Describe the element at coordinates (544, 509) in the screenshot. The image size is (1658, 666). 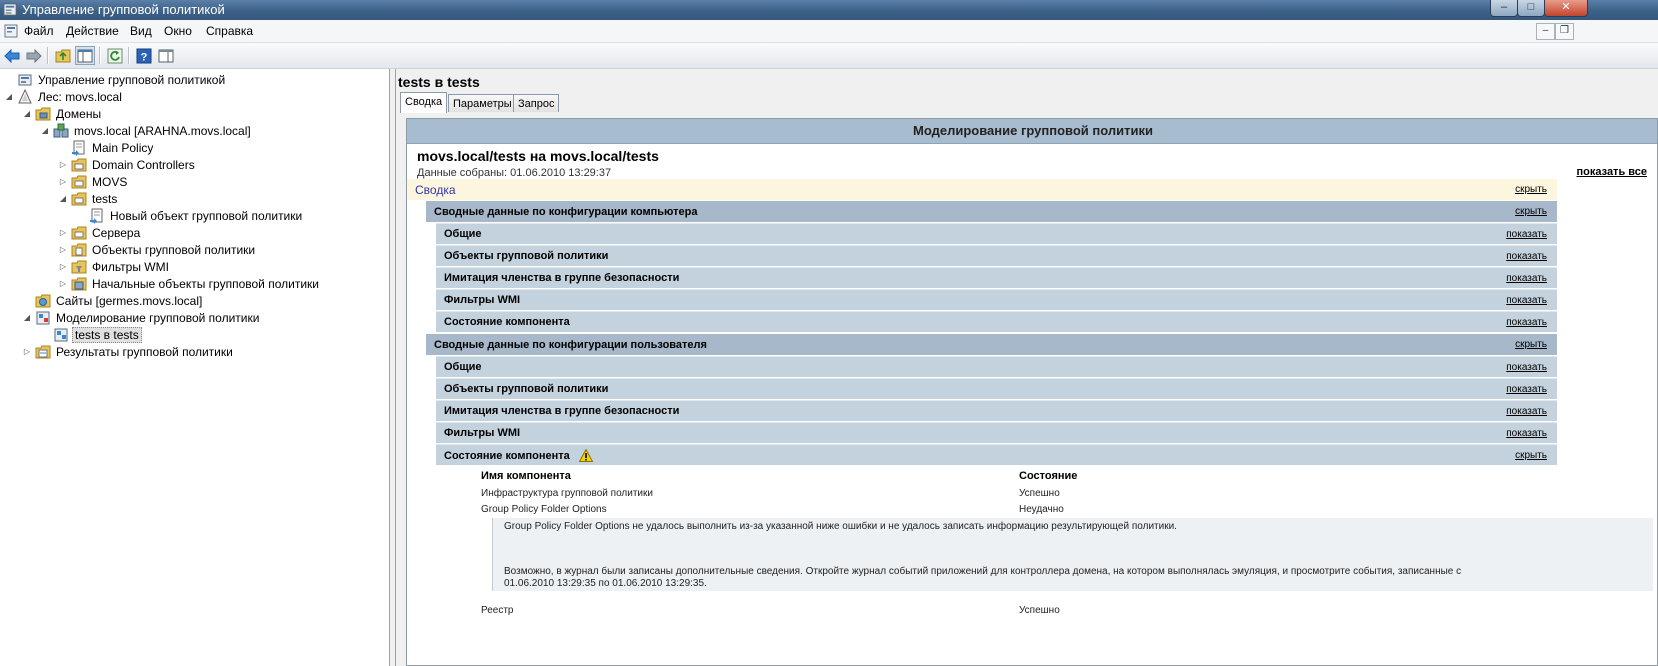
I see `component-name: Group Policy Folder Options` at that location.